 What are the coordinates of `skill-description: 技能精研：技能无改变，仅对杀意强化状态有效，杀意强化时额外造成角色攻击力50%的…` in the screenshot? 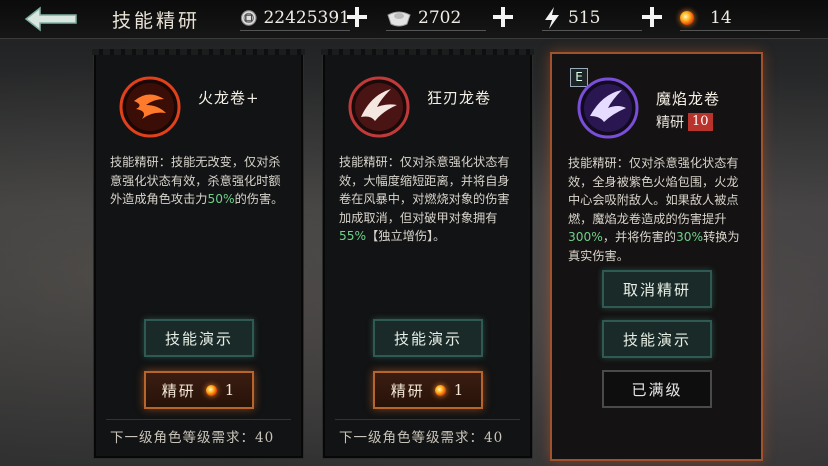 It's located at (197, 180).